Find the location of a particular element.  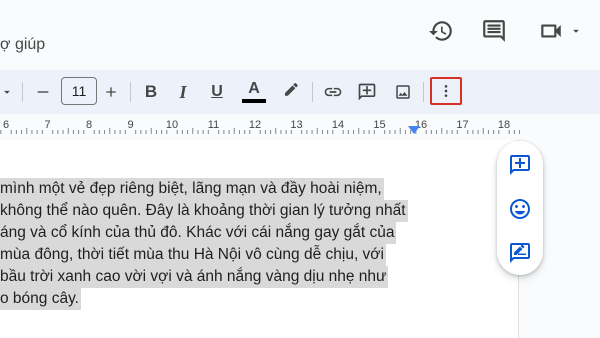

font-size-input: 11 is located at coordinates (79, 91).